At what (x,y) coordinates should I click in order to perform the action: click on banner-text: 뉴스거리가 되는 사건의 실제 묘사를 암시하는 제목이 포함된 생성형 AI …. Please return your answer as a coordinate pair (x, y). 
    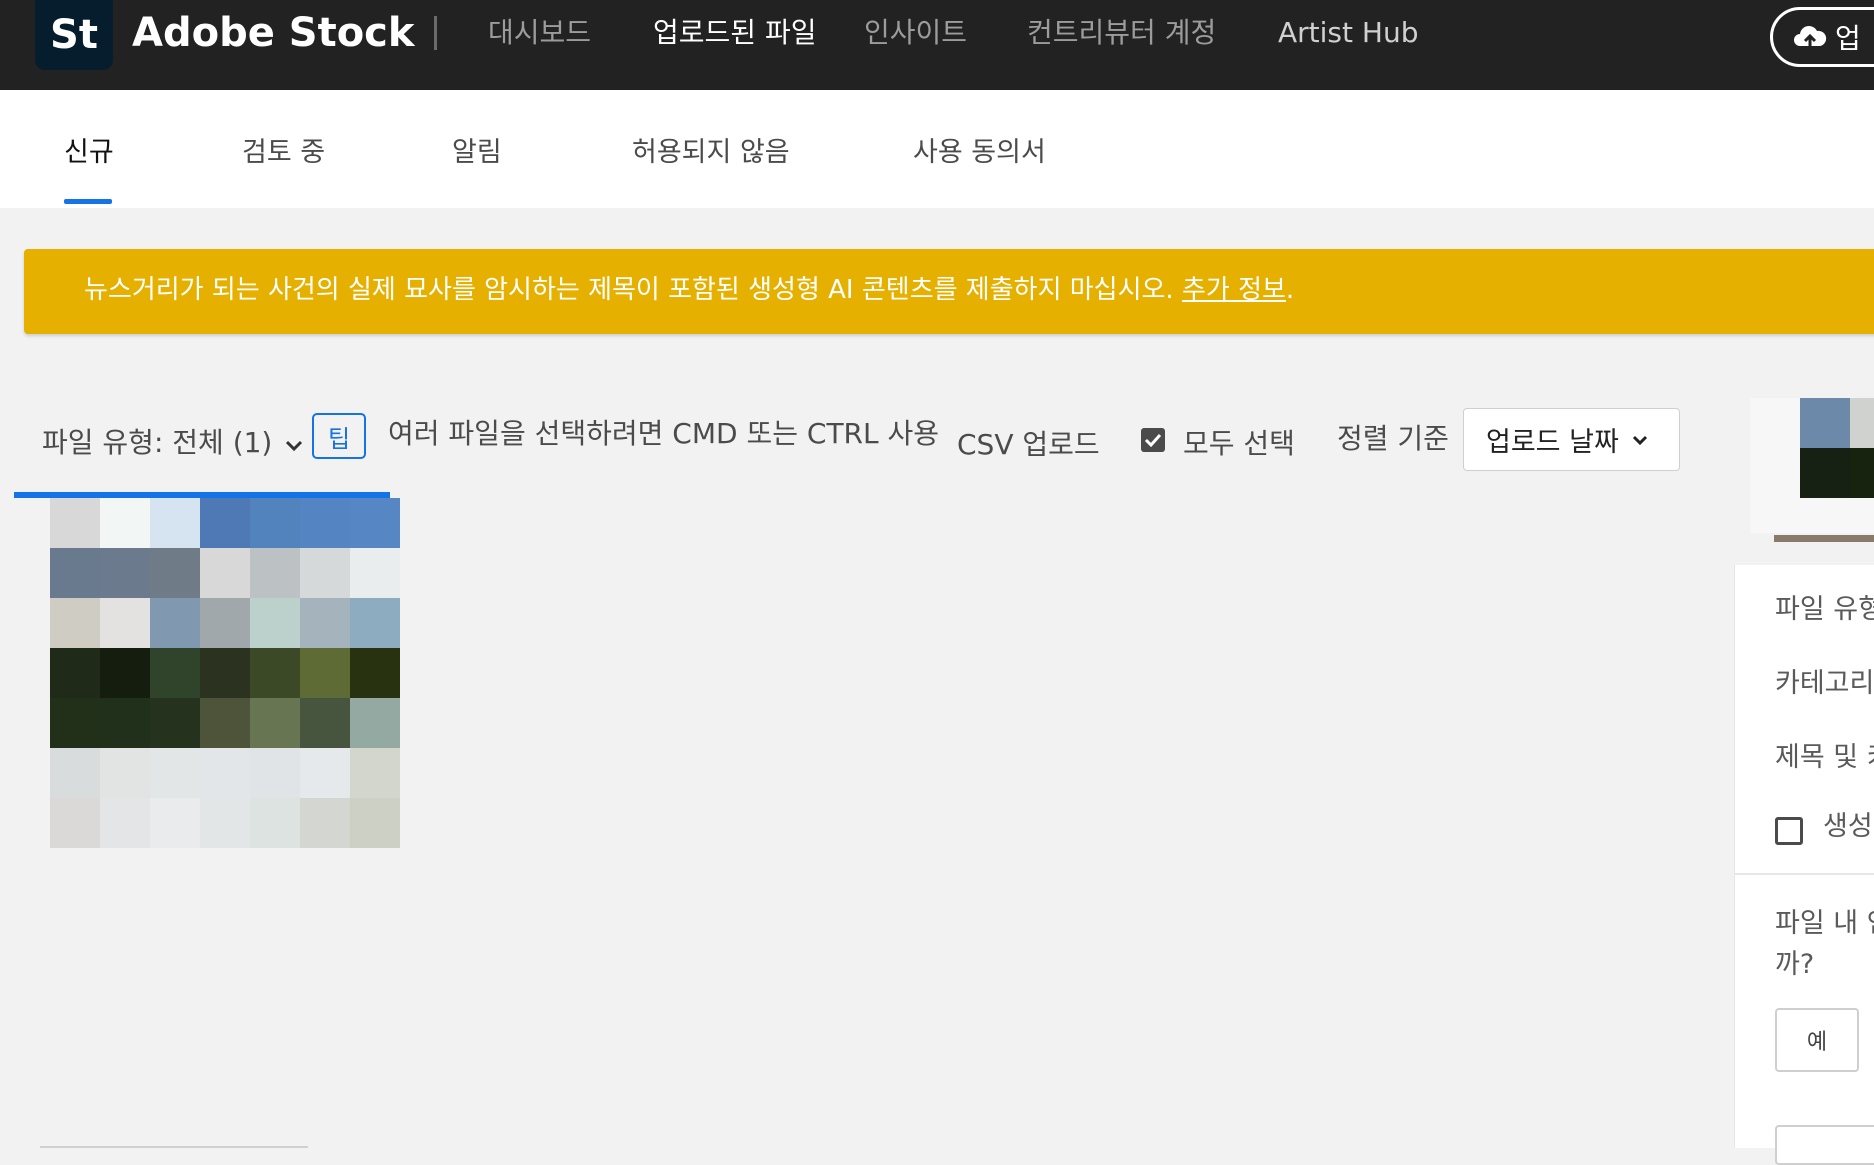
    Looking at the image, I should click on (633, 290).